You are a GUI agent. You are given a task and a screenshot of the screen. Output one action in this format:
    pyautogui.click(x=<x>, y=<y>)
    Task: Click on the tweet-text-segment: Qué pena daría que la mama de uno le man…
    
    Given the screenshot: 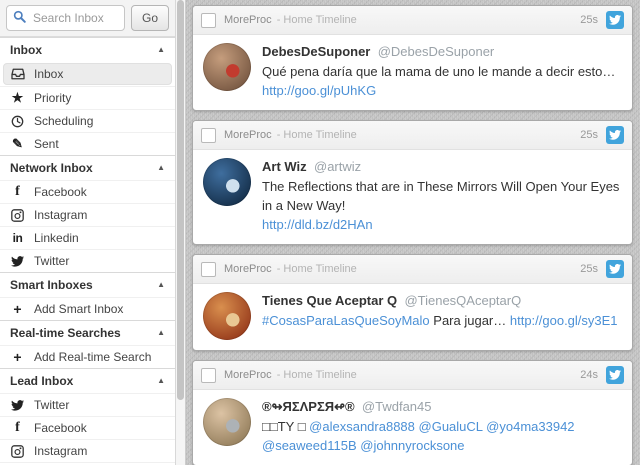 What is the action you would take?
    pyautogui.click(x=439, y=71)
    